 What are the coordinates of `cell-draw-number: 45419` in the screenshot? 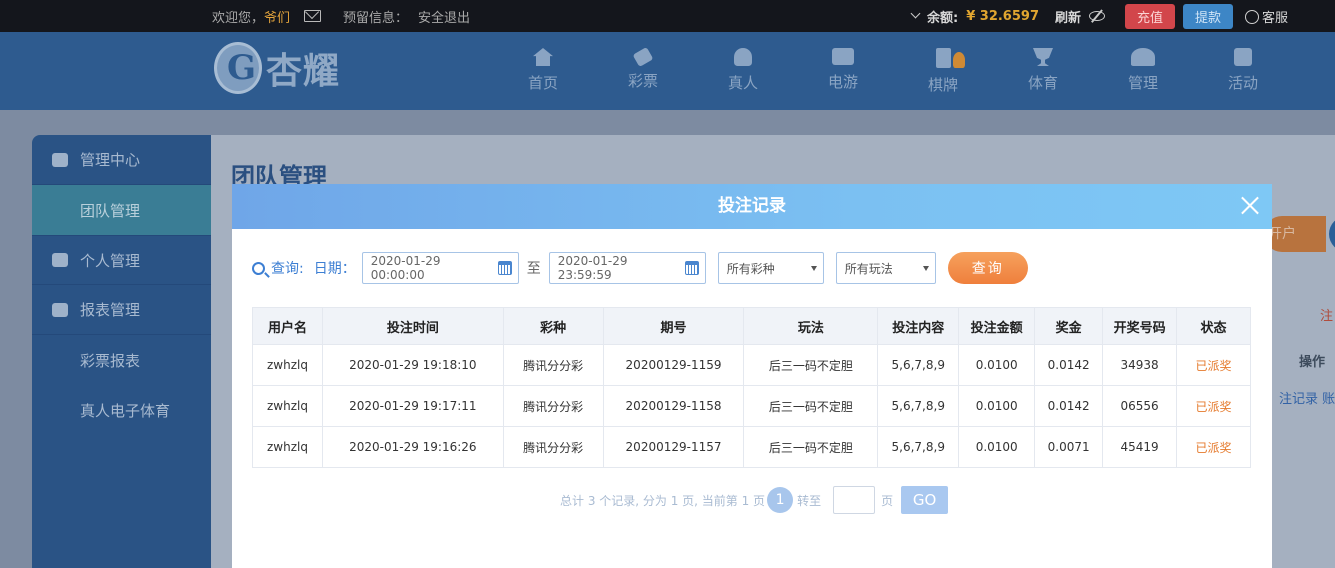 It's located at (1140, 447).